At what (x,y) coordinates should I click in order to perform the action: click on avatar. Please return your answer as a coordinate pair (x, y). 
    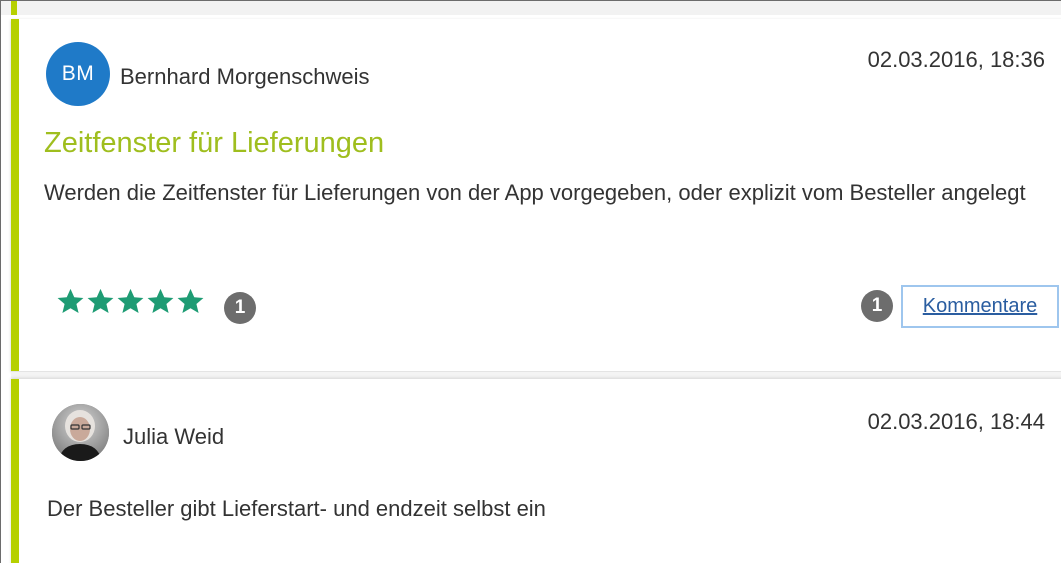
    Looking at the image, I should click on (80, 432).